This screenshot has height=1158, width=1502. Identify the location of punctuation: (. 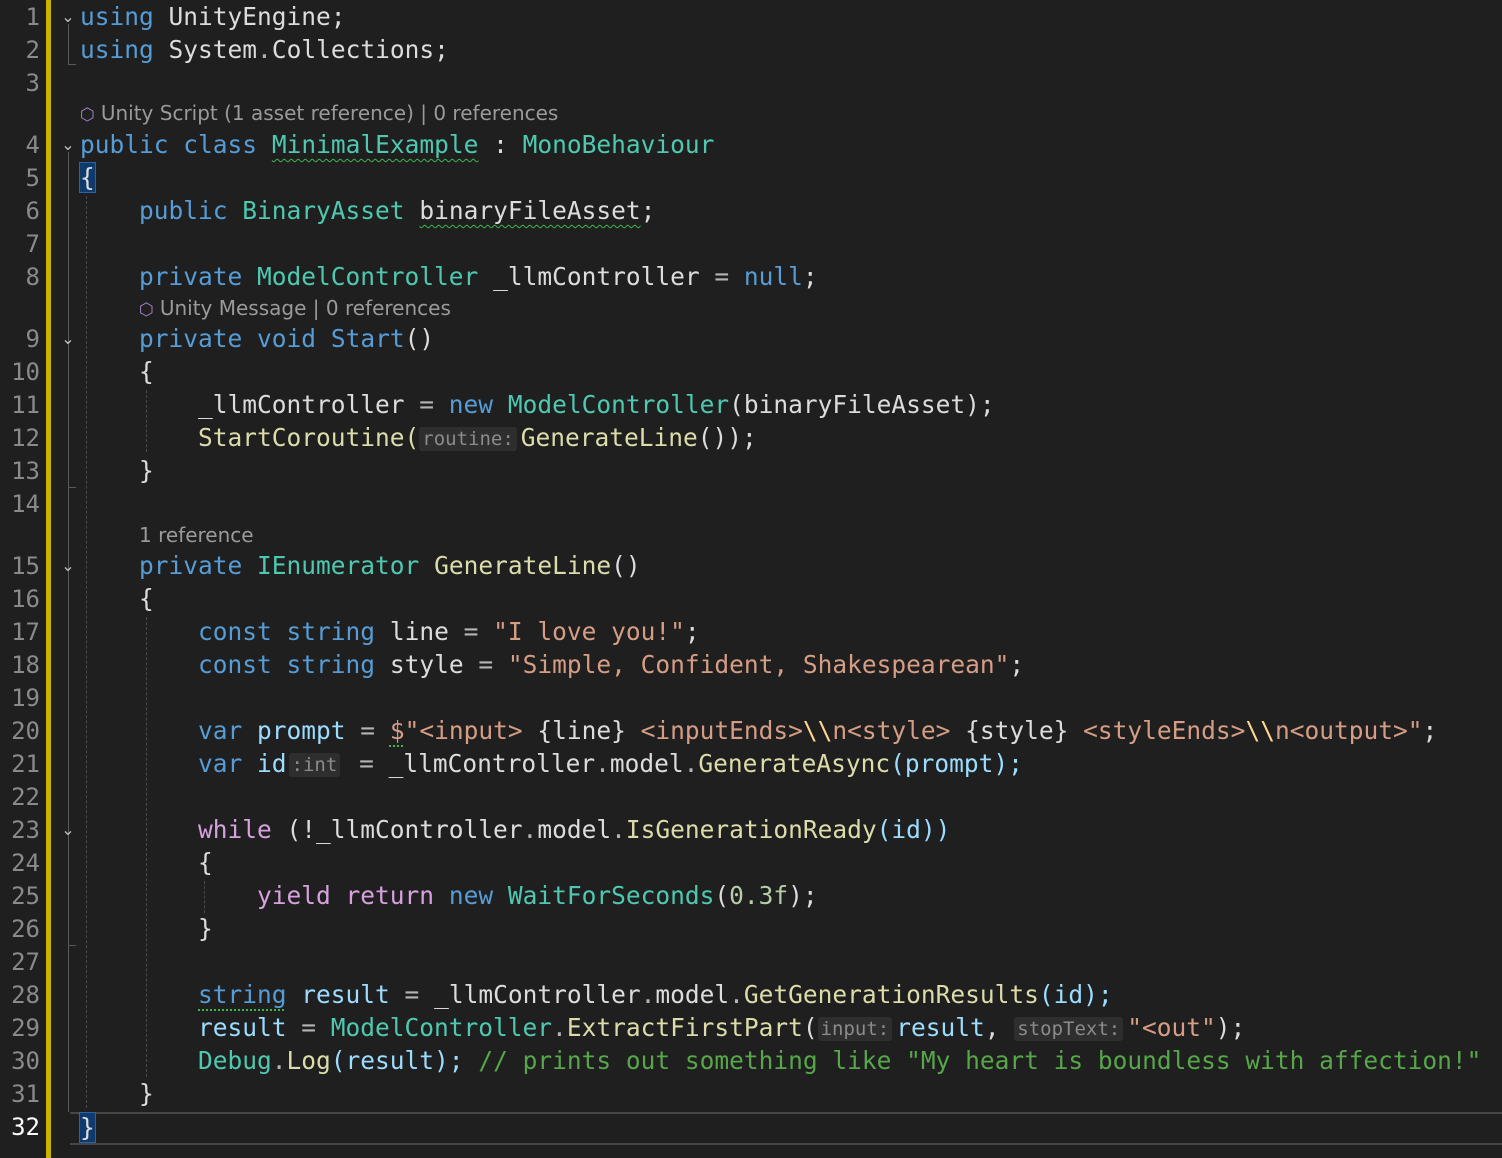
(722, 895).